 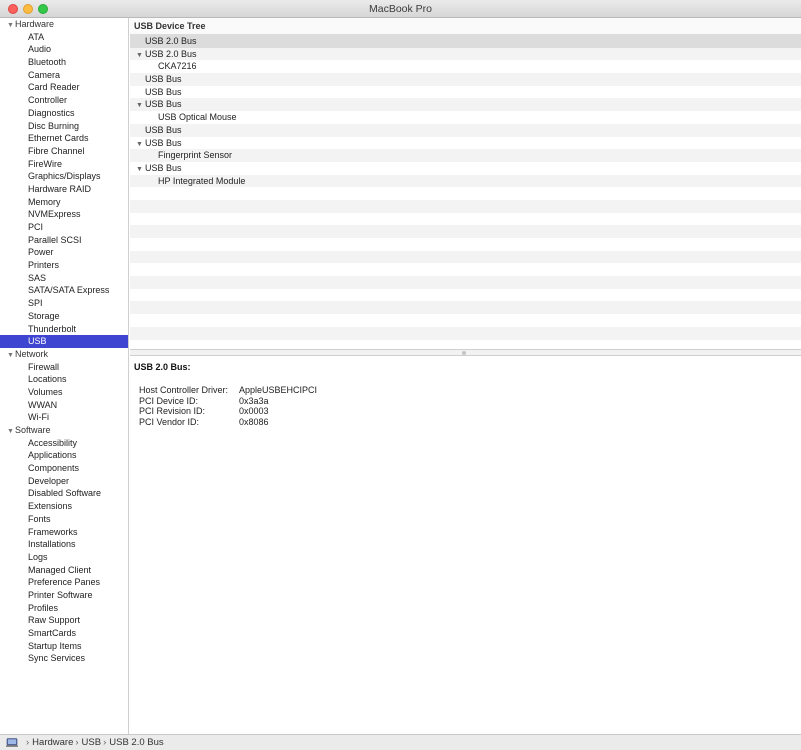 I want to click on sidebar-item-frameworks: Frameworks, so click(x=64, y=532).